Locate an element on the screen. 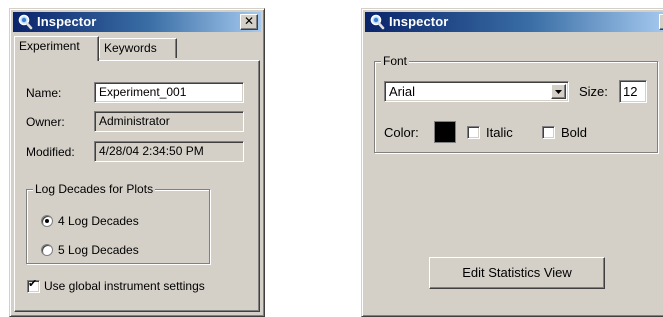 This screenshot has height=317, width=663. chevron-down-icon is located at coordinates (558, 92).